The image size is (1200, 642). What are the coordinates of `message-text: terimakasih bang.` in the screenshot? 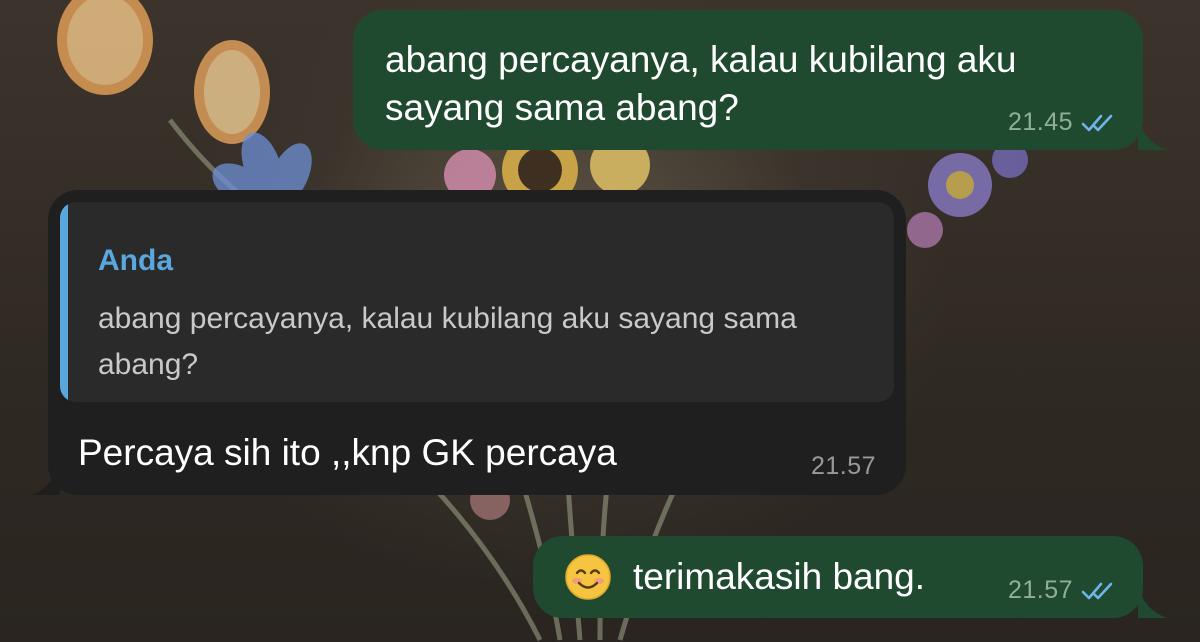 It's located at (779, 576).